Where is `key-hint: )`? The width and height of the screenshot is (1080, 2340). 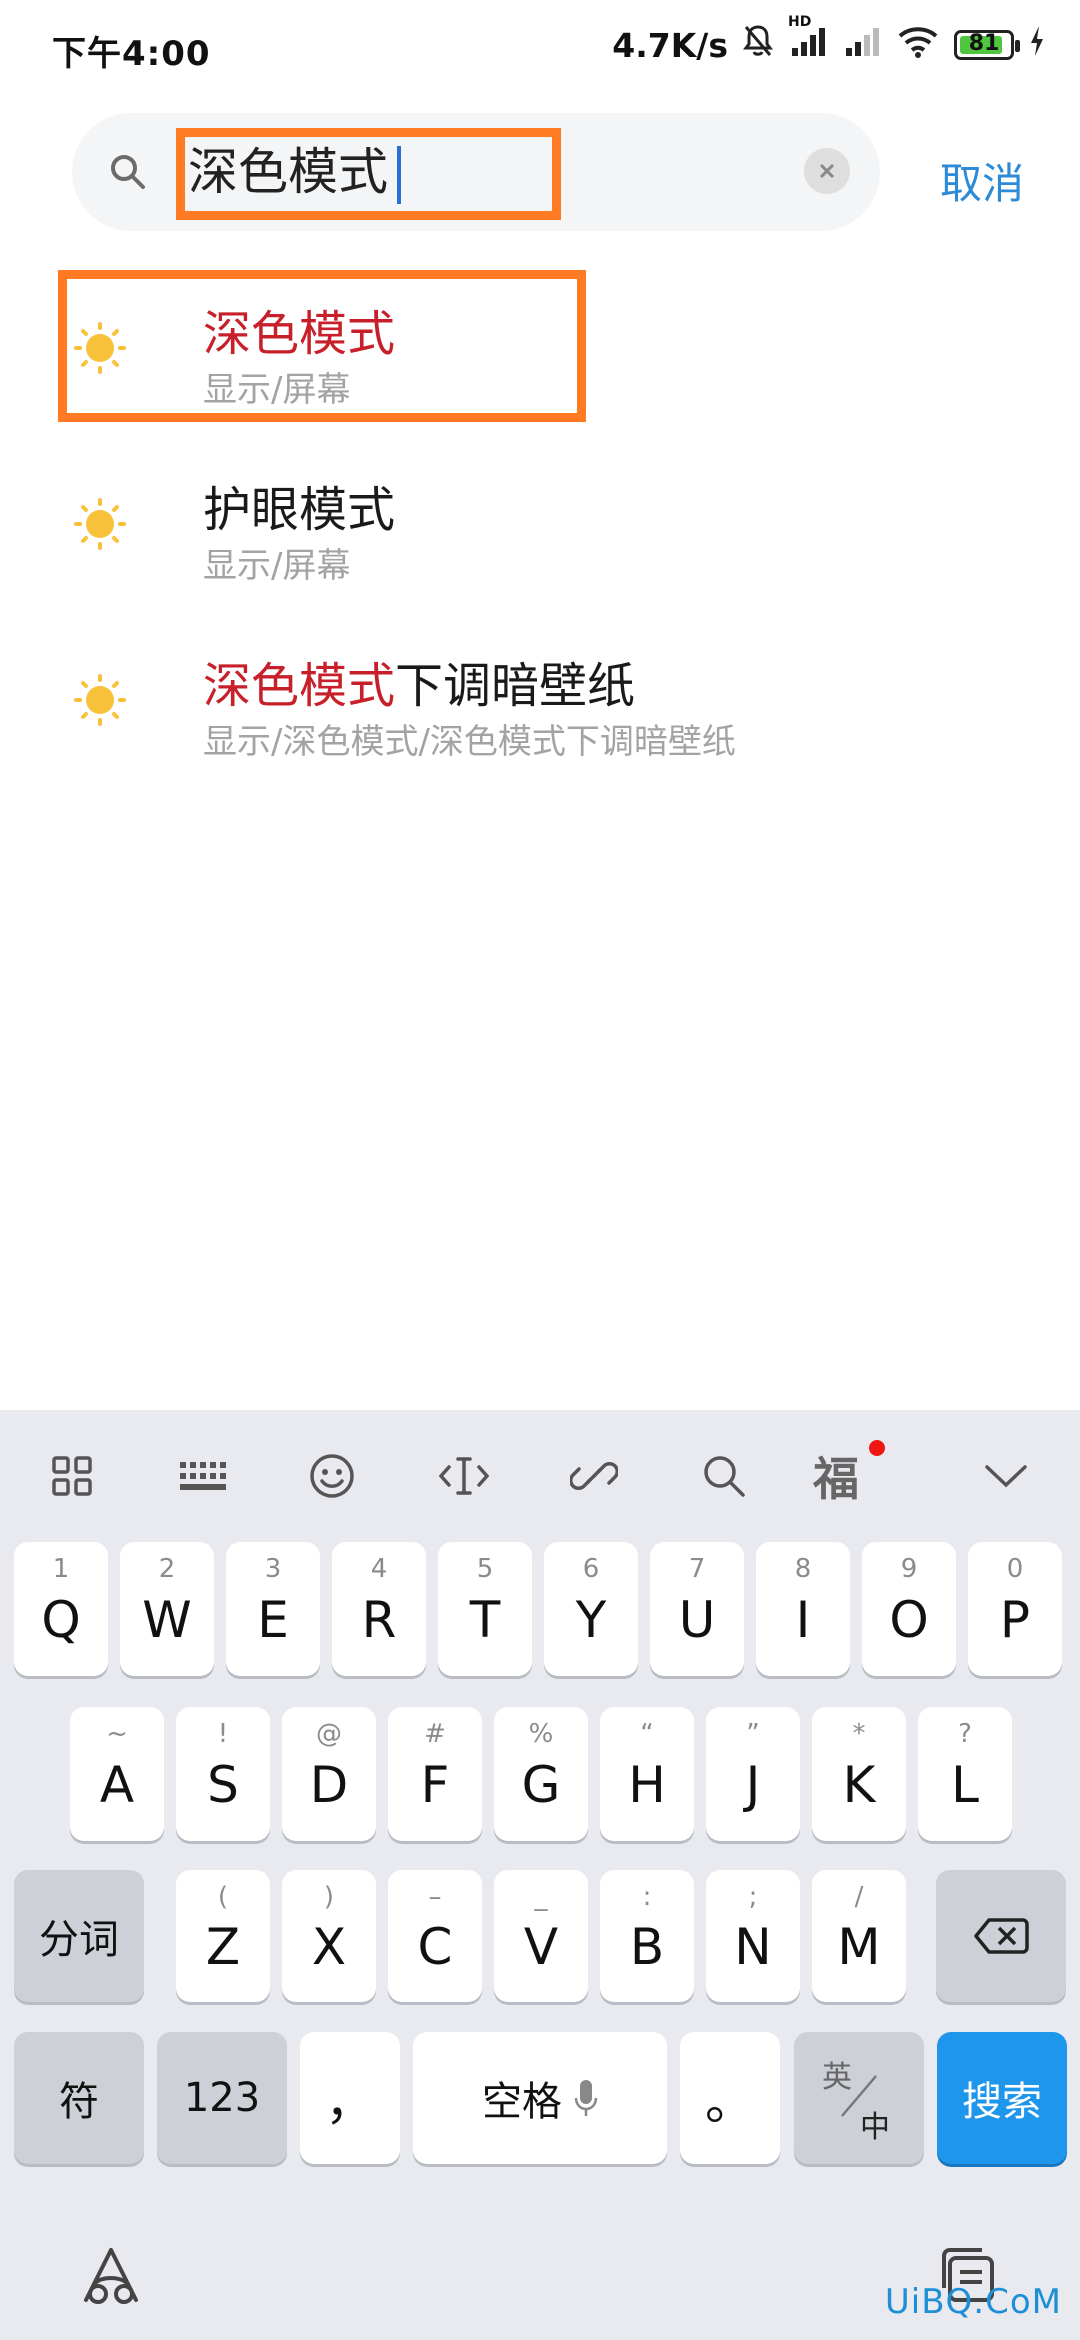 key-hint: ) is located at coordinates (329, 1897).